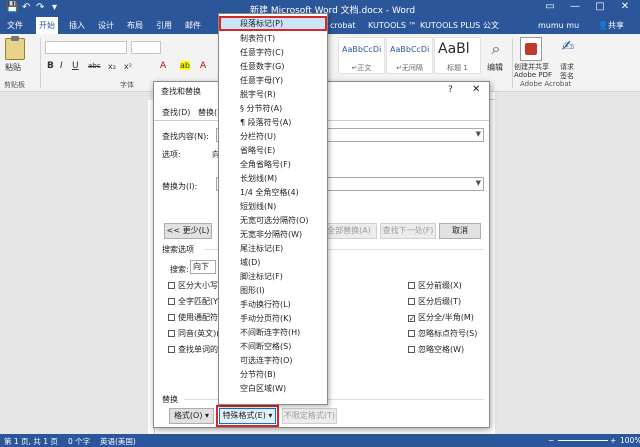  I want to click on menu-item-manual-line-break: 手动换行符(L), so click(273, 304).